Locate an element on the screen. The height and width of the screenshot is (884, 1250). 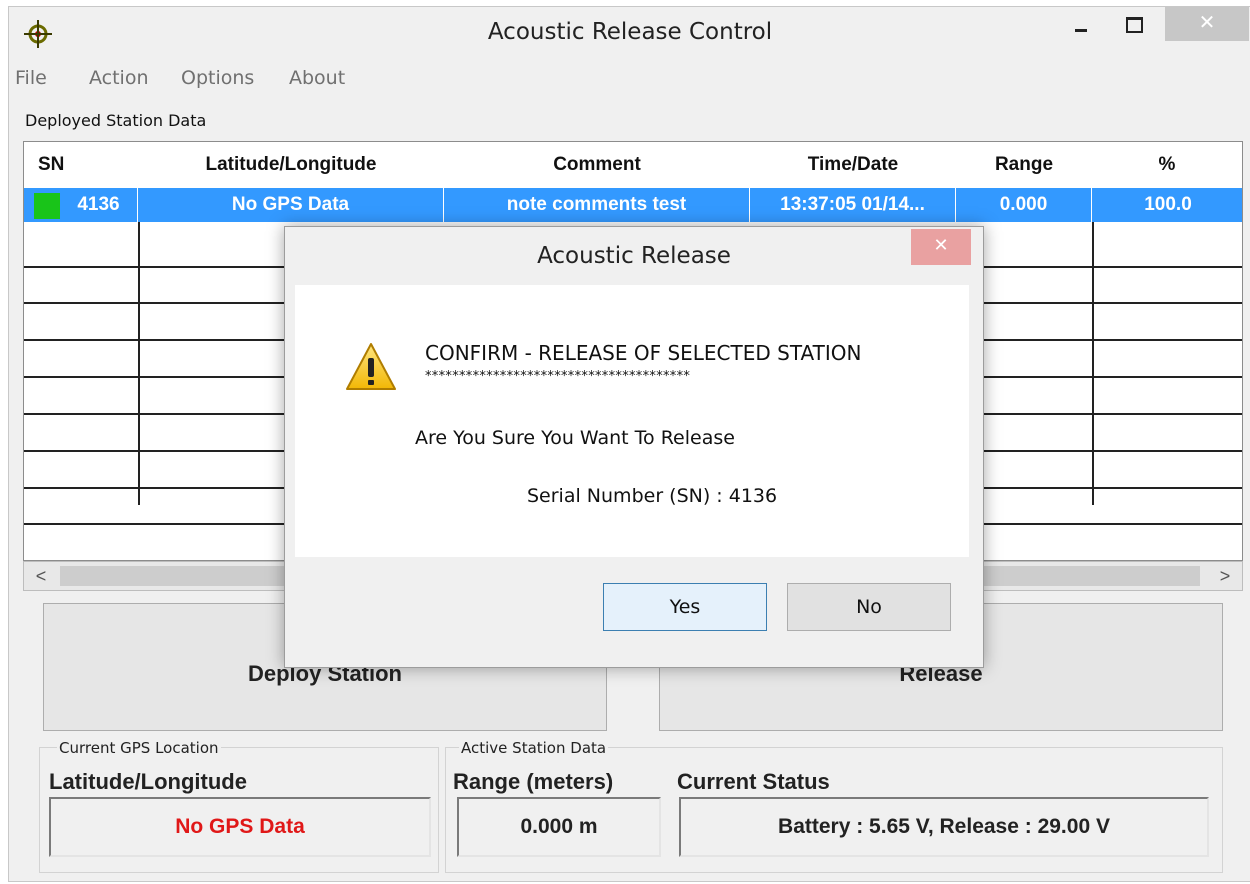
confirm-question: Are You Sure You Want To Release is located at coordinates (575, 438).